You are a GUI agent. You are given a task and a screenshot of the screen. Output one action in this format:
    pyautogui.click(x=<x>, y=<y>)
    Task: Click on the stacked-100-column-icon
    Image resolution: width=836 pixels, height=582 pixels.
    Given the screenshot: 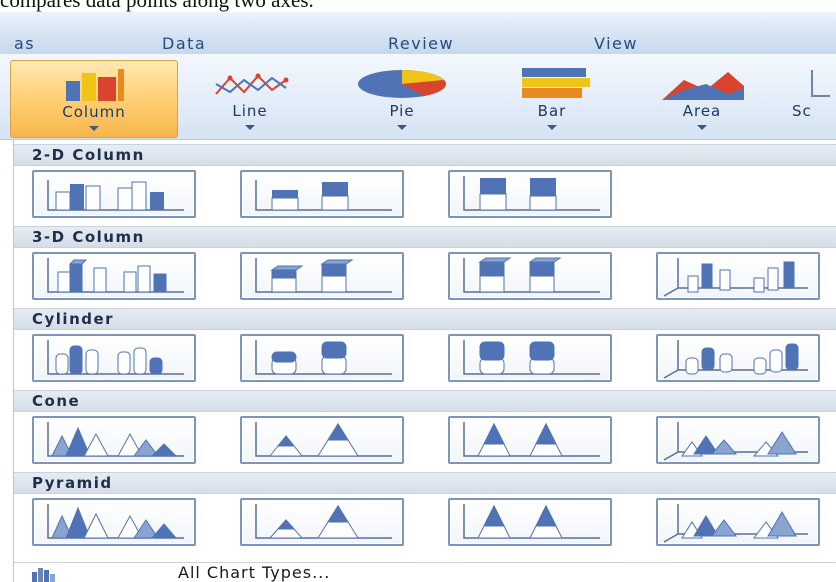 What is the action you would take?
    pyautogui.click(x=531, y=193)
    